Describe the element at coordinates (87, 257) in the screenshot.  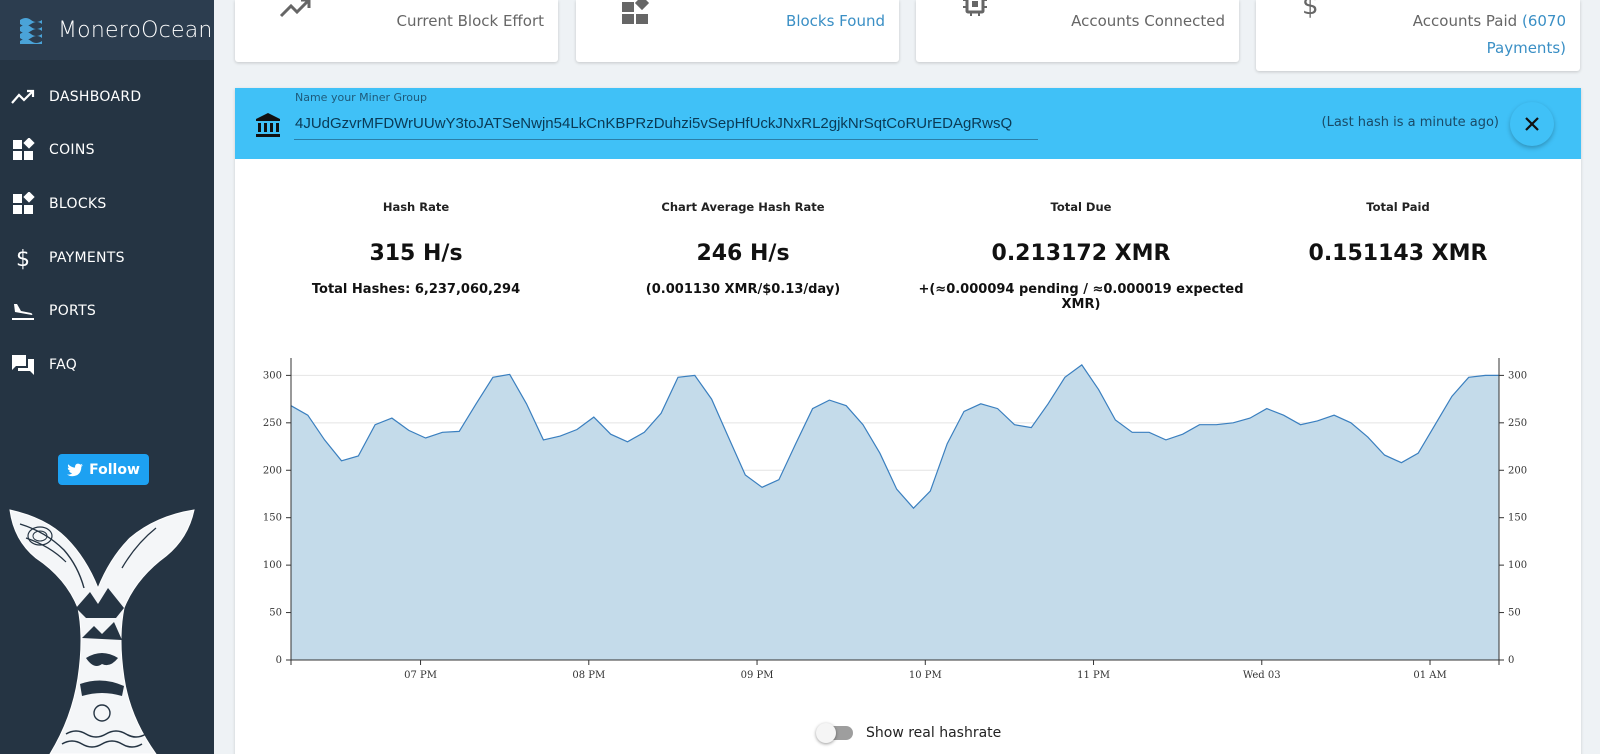
I see `sidebar-item-label: PAYMENTS` at that location.